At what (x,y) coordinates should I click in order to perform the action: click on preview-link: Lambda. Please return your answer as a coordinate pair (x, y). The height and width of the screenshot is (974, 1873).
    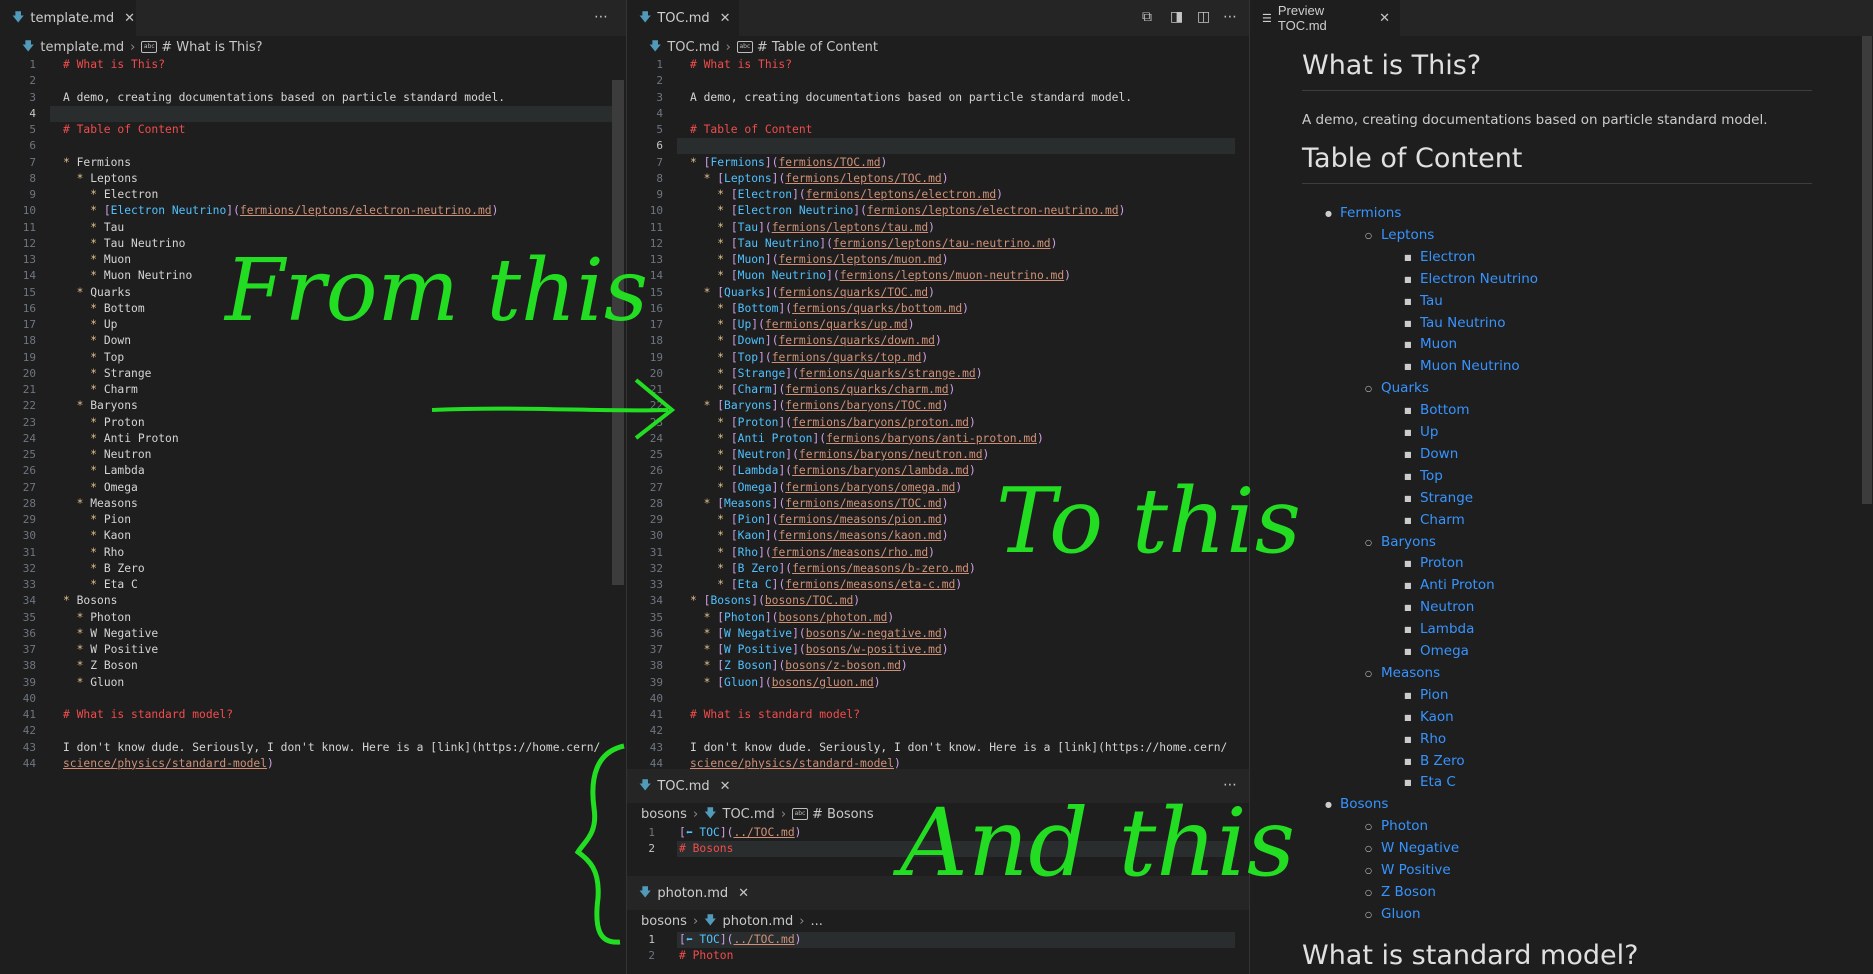
    Looking at the image, I should click on (1447, 629).